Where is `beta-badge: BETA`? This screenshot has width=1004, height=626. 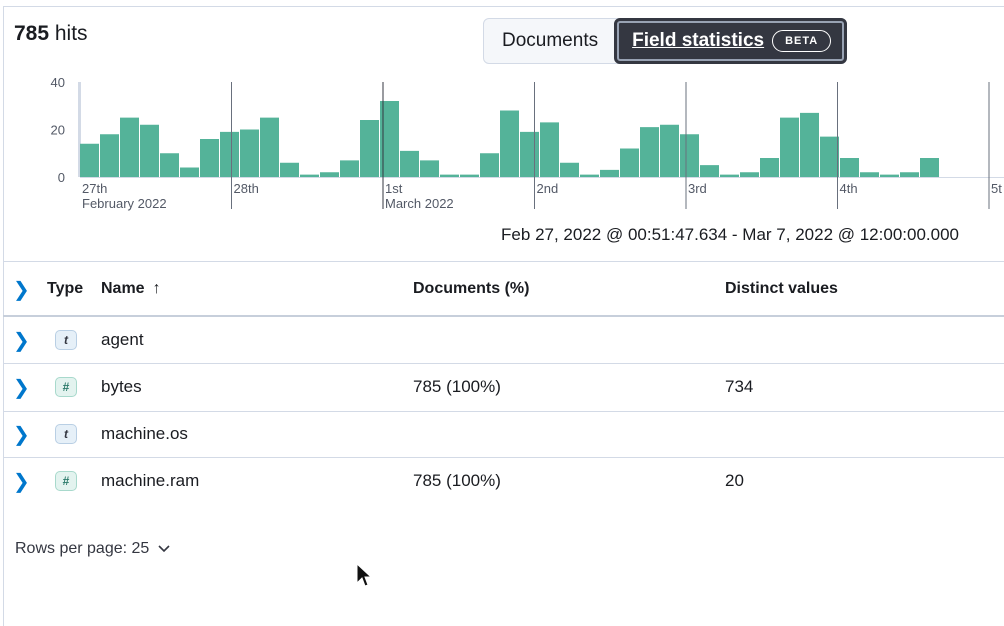 beta-badge: BETA is located at coordinates (802, 41).